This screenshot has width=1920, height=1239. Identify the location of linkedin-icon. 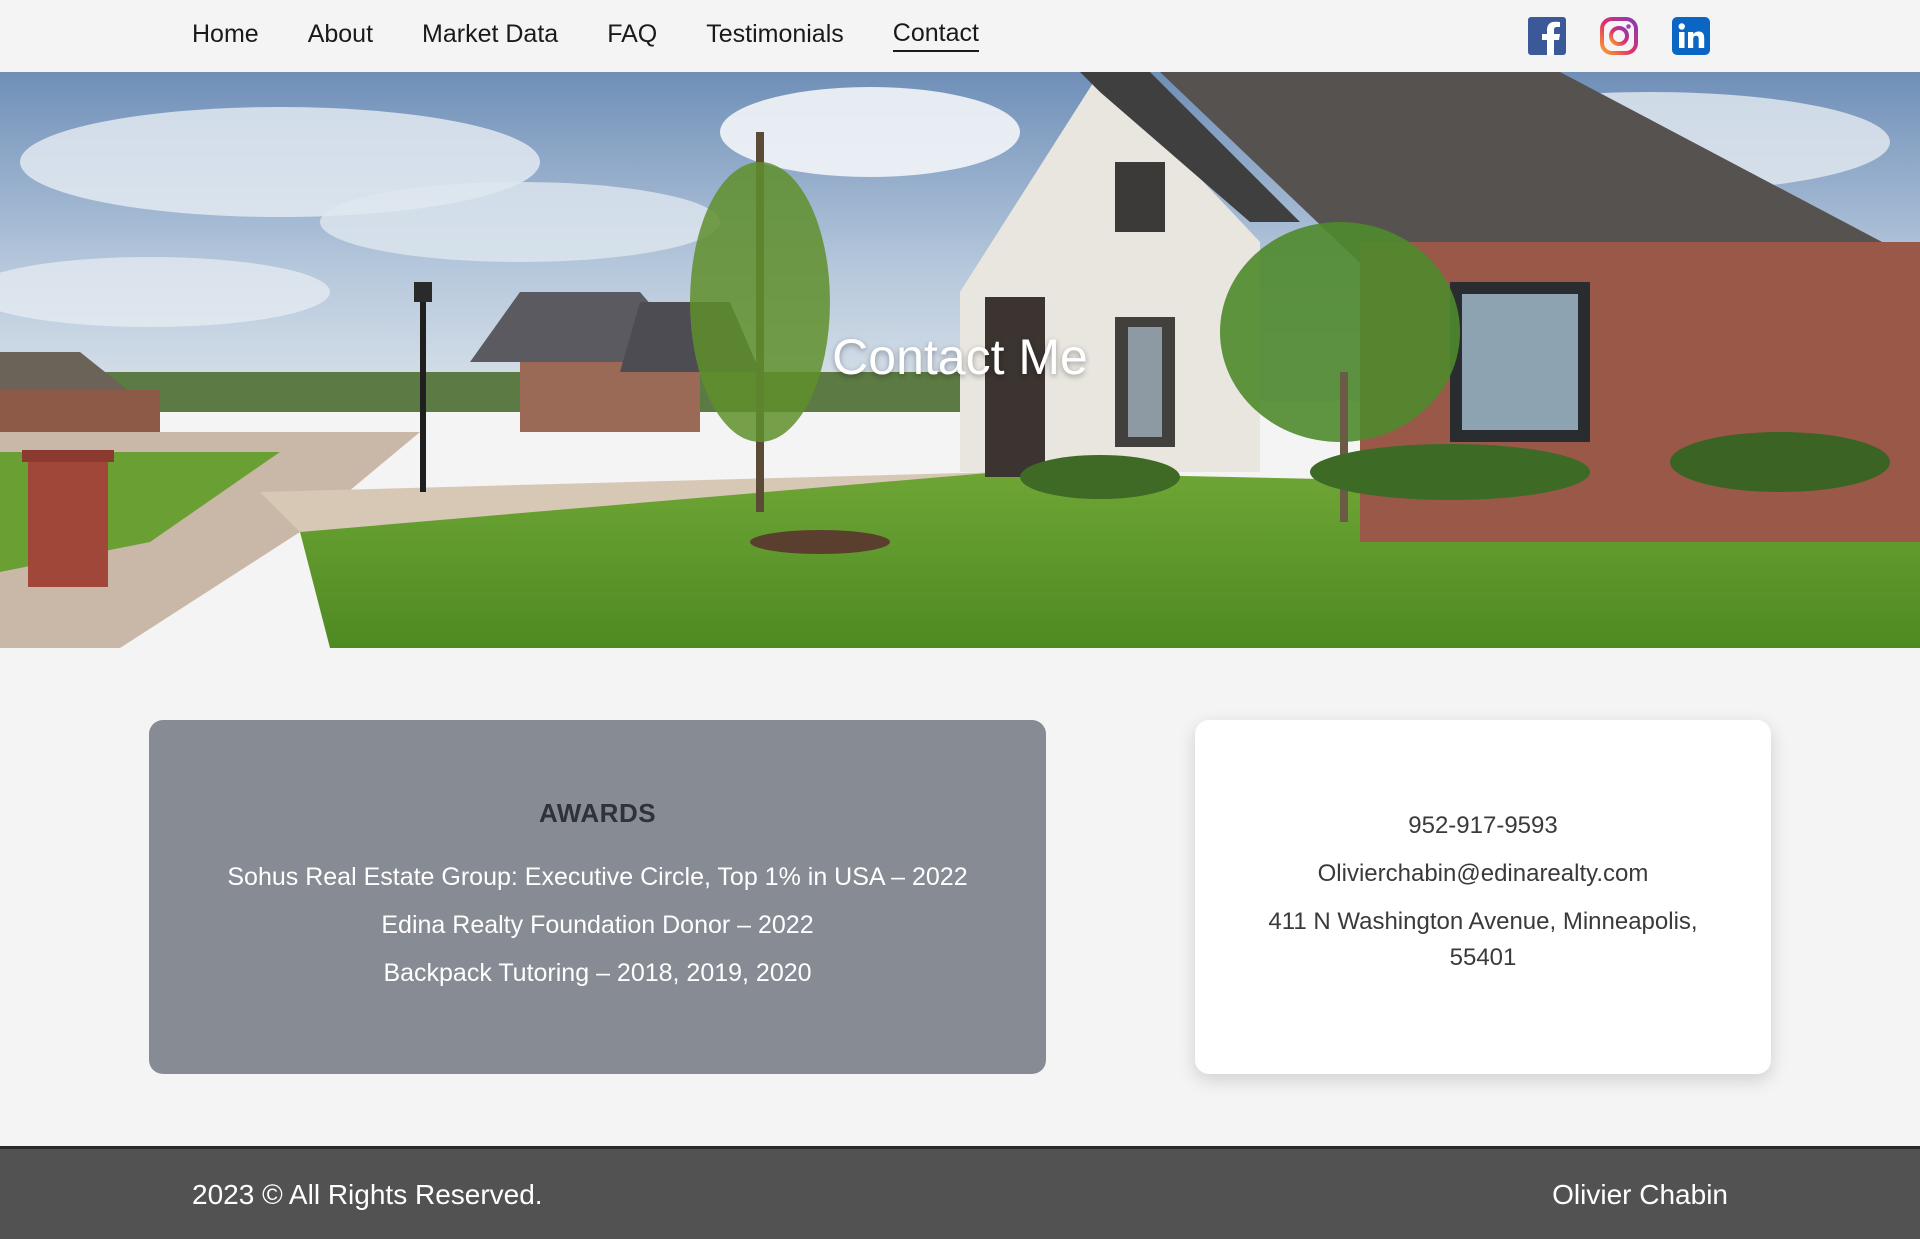
(1691, 36).